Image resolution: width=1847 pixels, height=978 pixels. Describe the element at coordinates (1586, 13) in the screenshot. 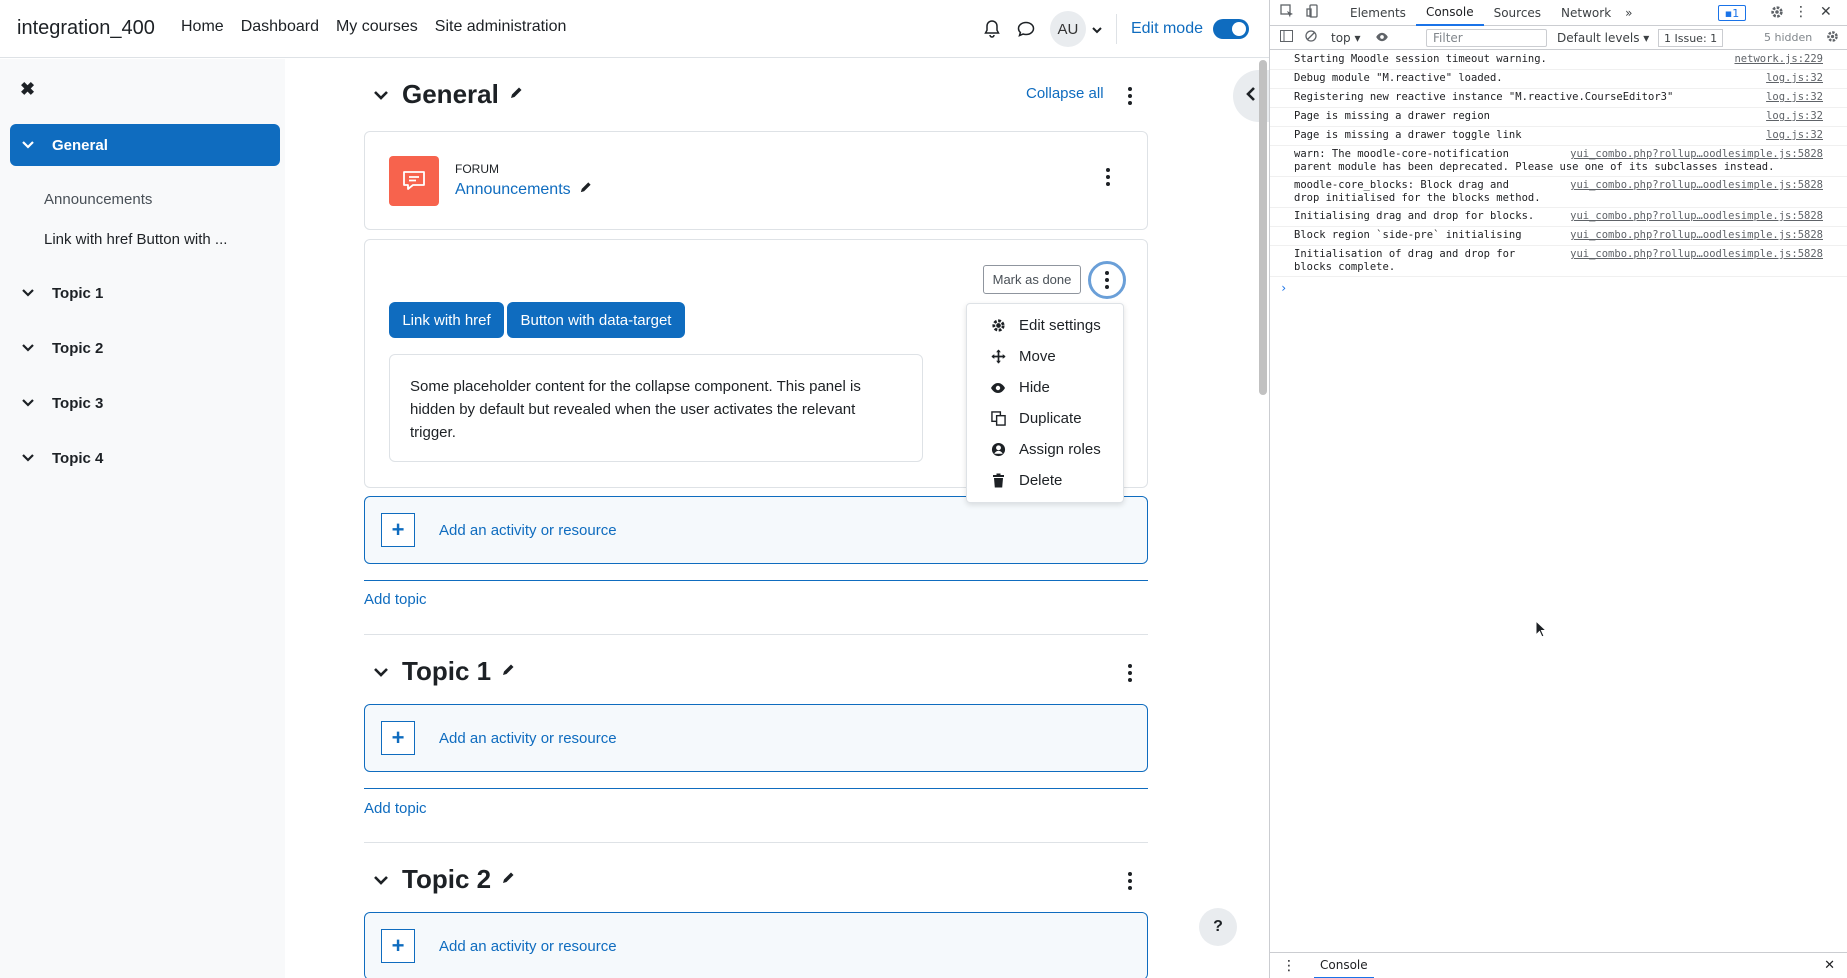

I see `tab-network: Network` at that location.